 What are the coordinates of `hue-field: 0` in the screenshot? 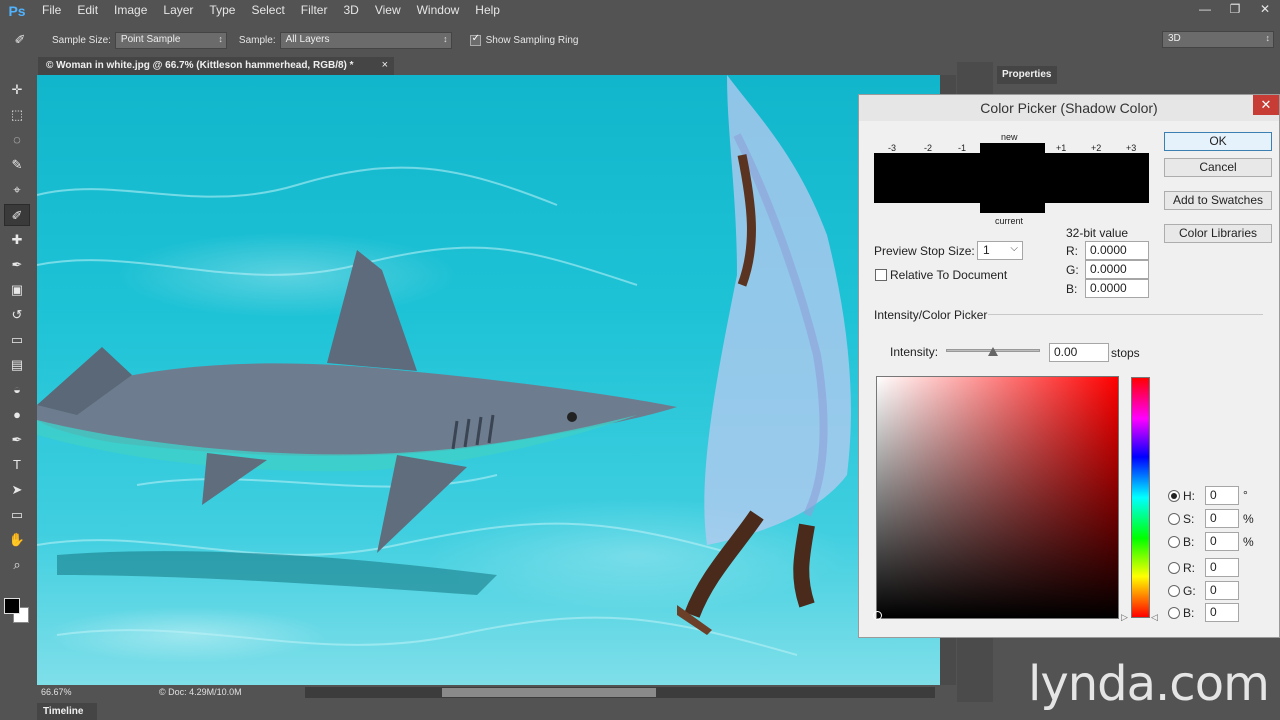 It's located at (1222, 495).